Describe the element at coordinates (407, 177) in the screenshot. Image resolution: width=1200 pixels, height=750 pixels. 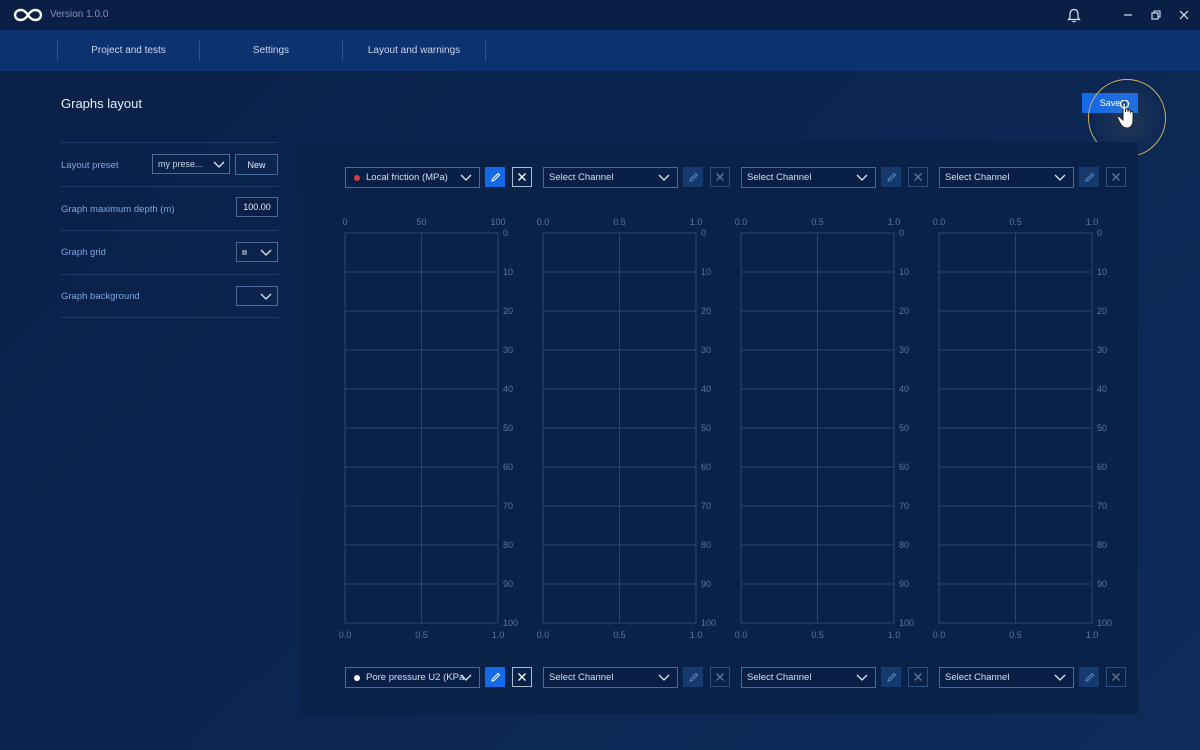
I see `channel-select-label: Local friction (MPa)` at that location.